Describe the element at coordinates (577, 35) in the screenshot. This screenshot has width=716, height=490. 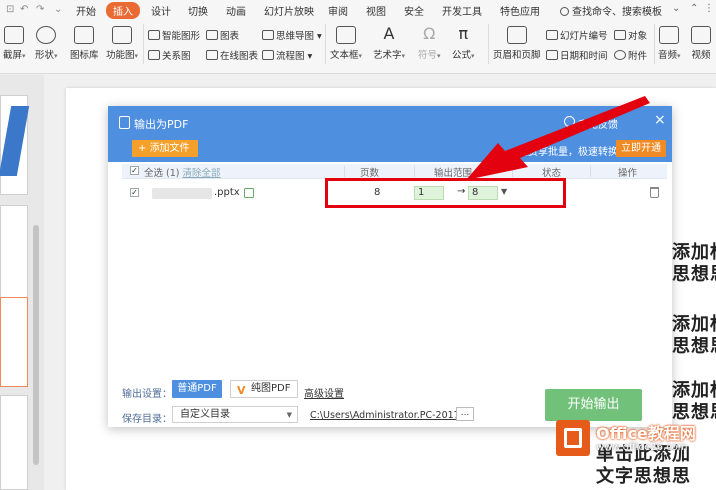
I see `slide-number-button: 幻灯片编号` at that location.